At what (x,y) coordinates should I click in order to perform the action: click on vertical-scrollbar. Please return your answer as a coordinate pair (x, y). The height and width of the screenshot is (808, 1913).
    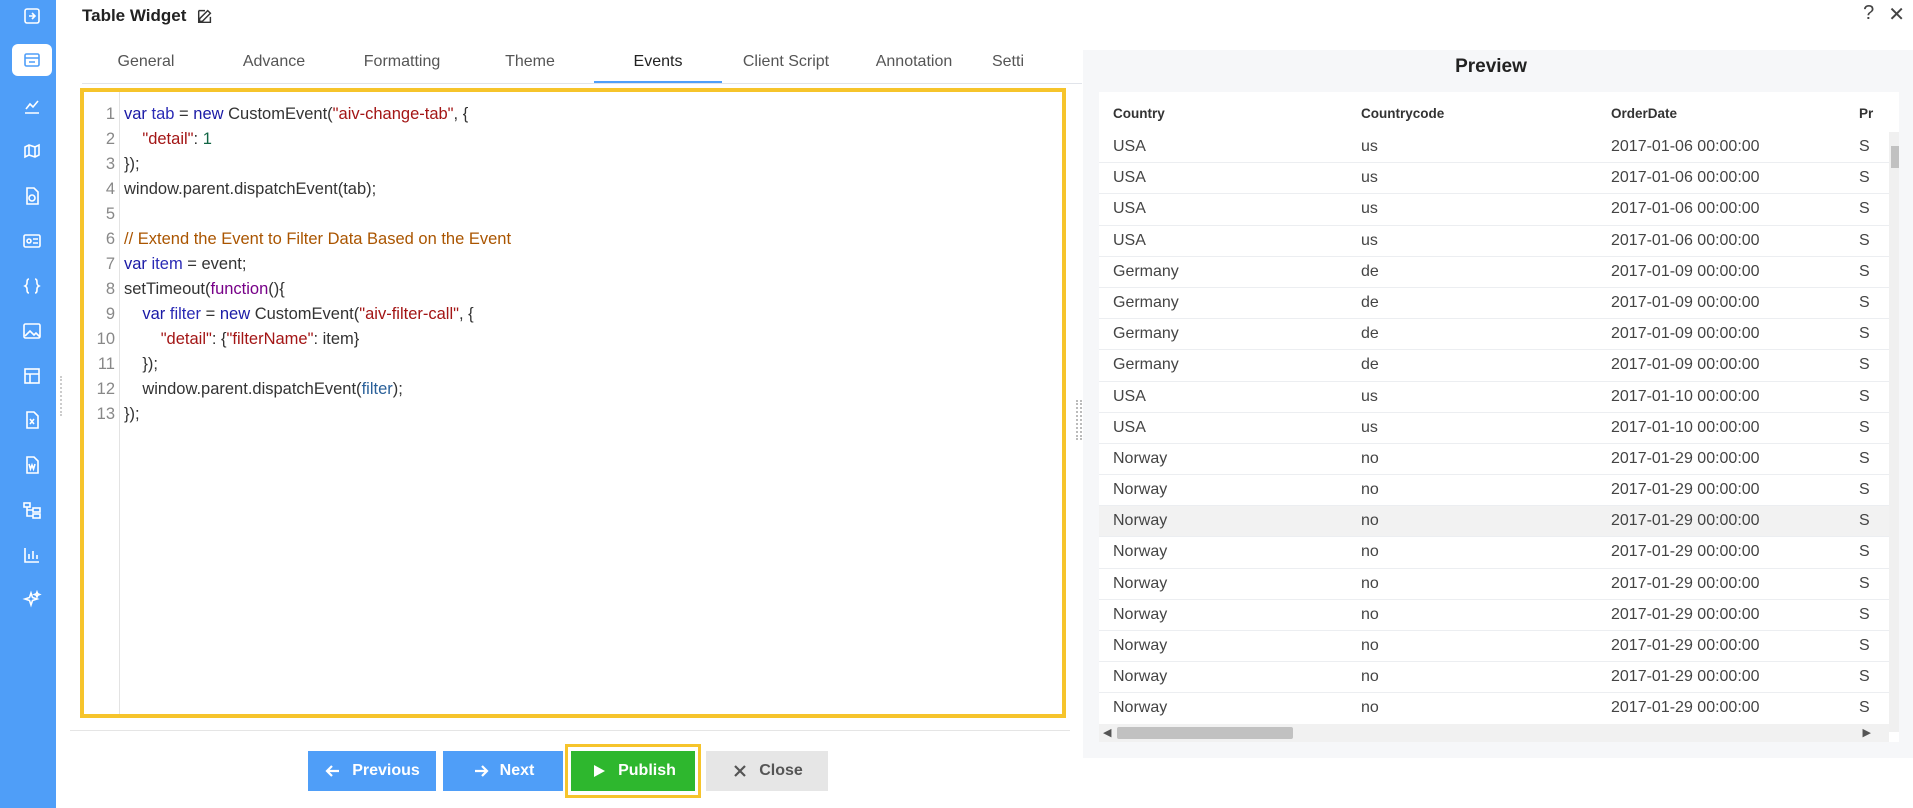
    Looking at the image, I should click on (1894, 432).